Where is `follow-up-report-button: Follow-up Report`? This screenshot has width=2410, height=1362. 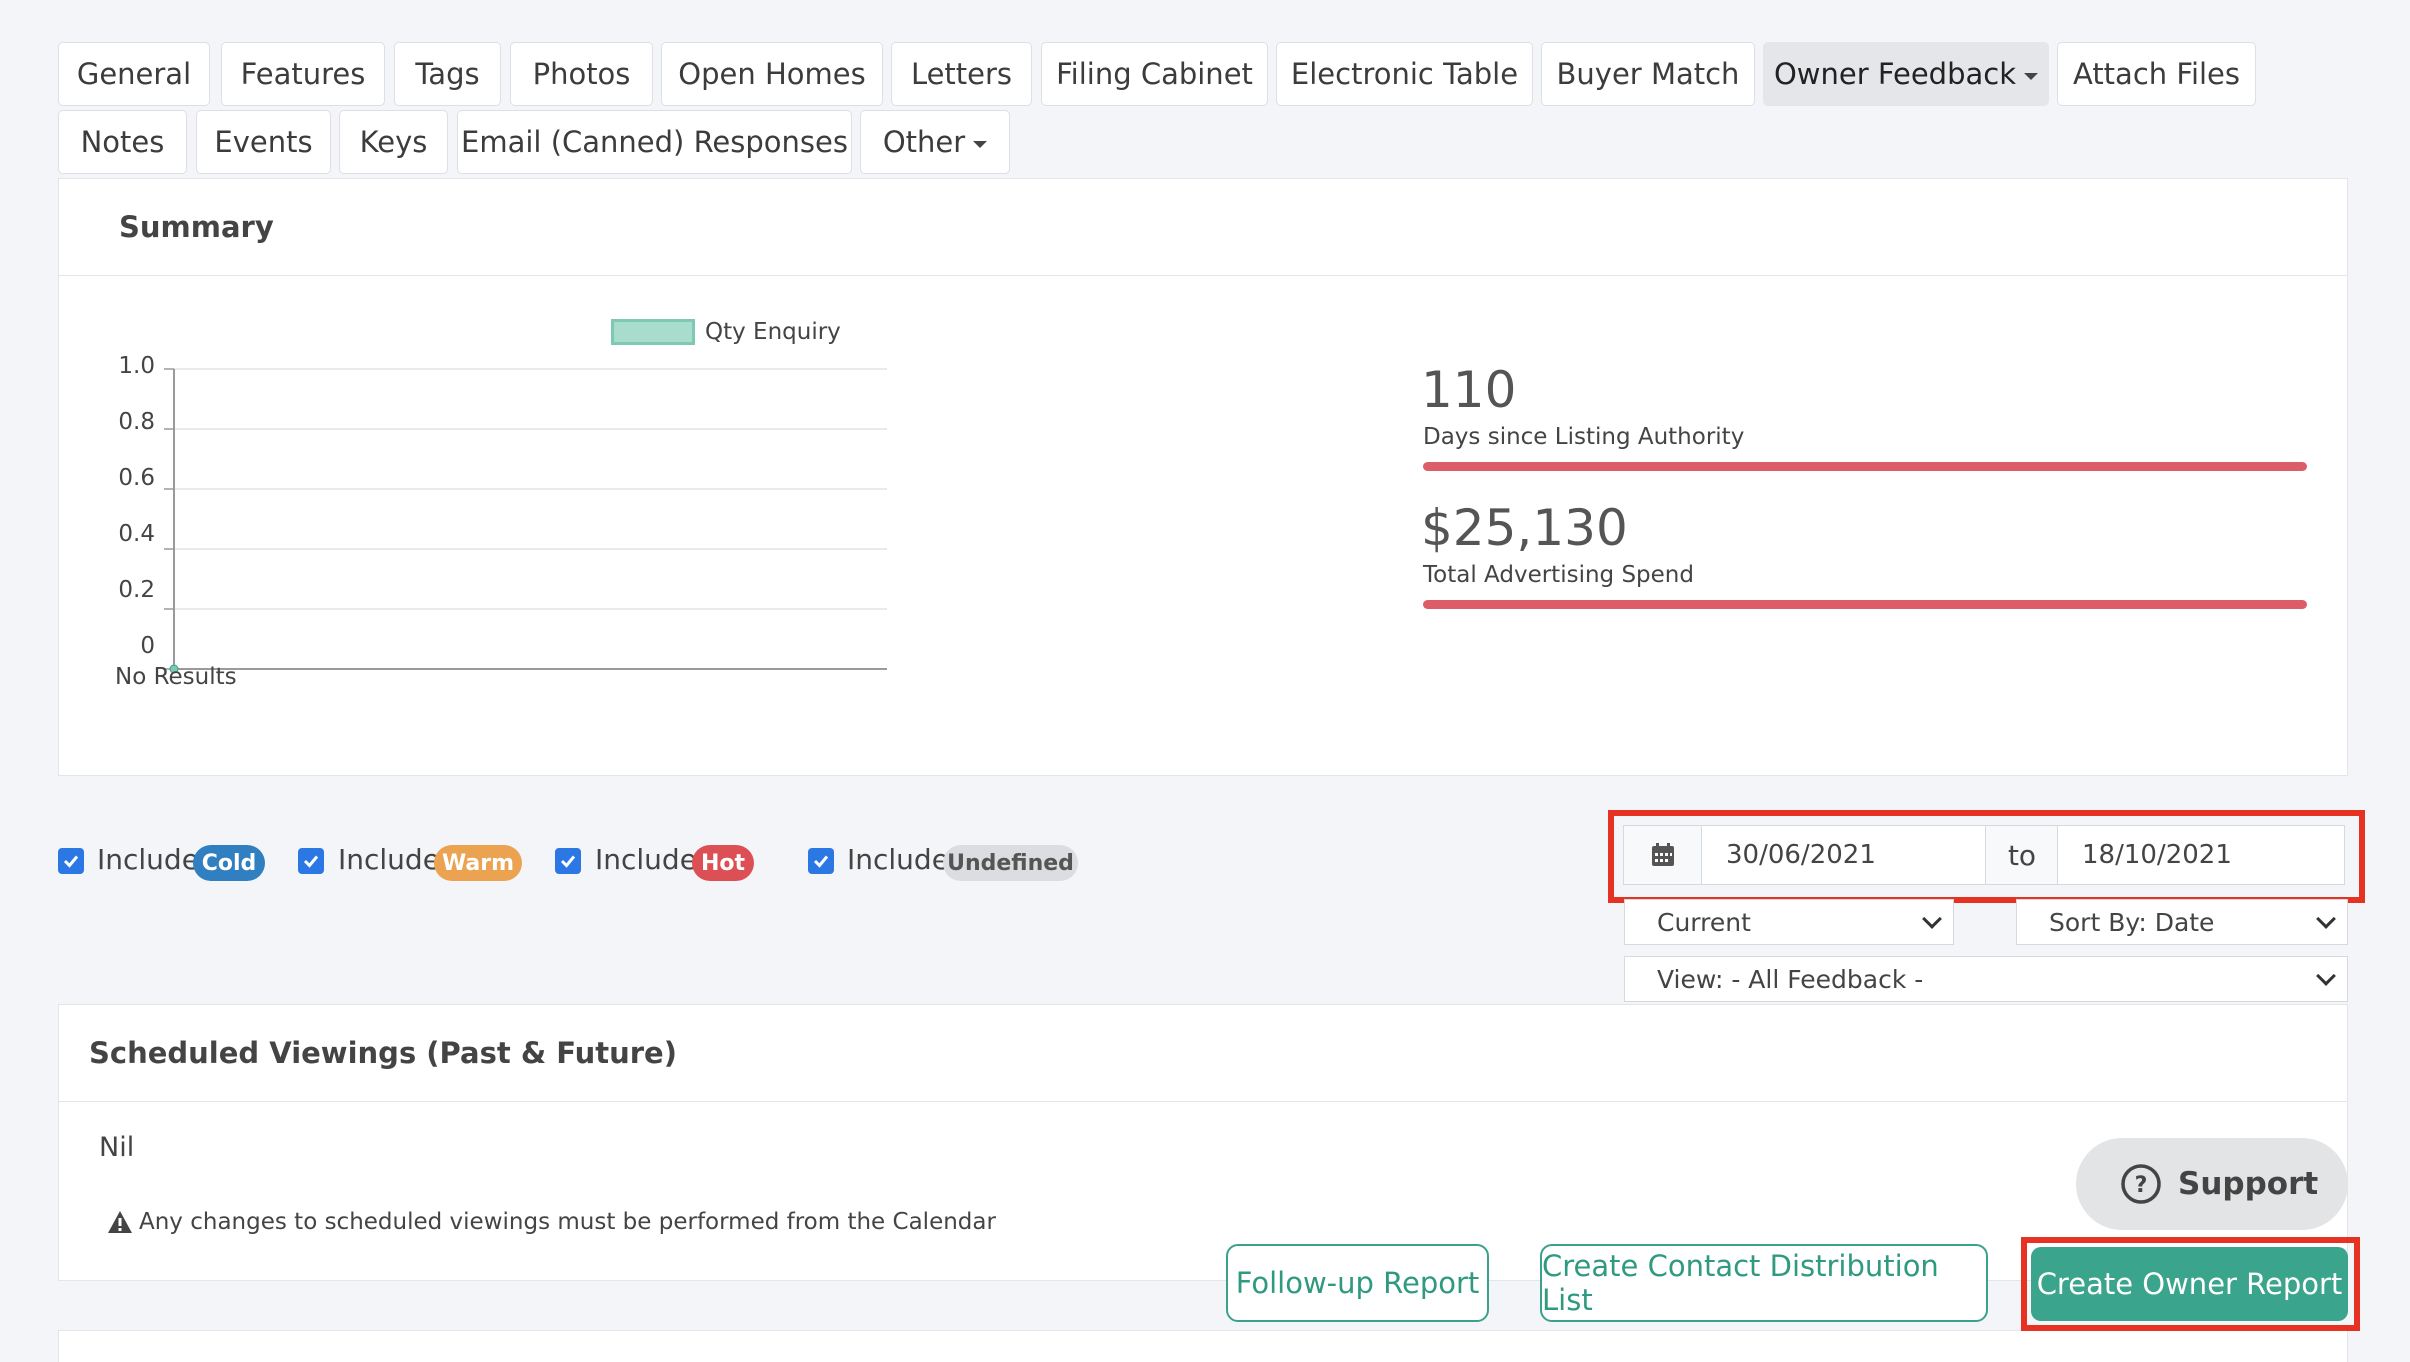
follow-up-report-button: Follow-up Report is located at coordinates (1357, 1283).